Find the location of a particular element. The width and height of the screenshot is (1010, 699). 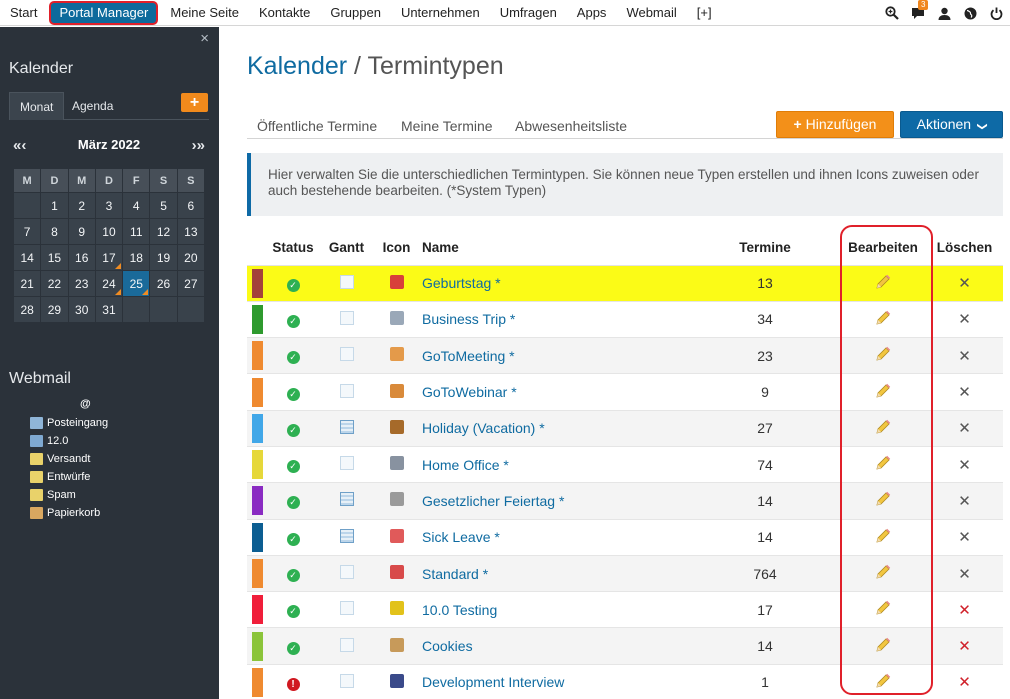

event-type-name-link: Sick Leave * is located at coordinates (461, 537).